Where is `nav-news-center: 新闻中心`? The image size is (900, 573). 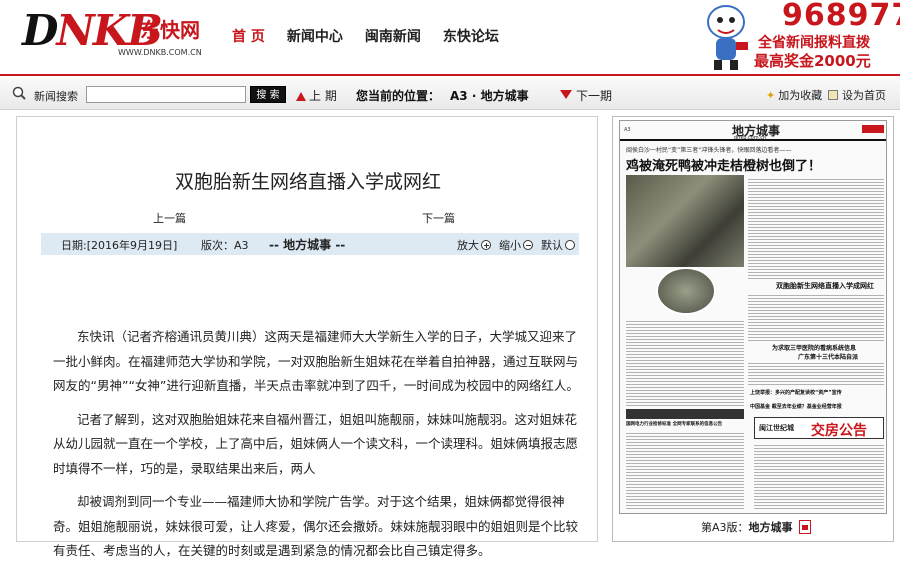
nav-news-center: 新闻中心 is located at coordinates (315, 36).